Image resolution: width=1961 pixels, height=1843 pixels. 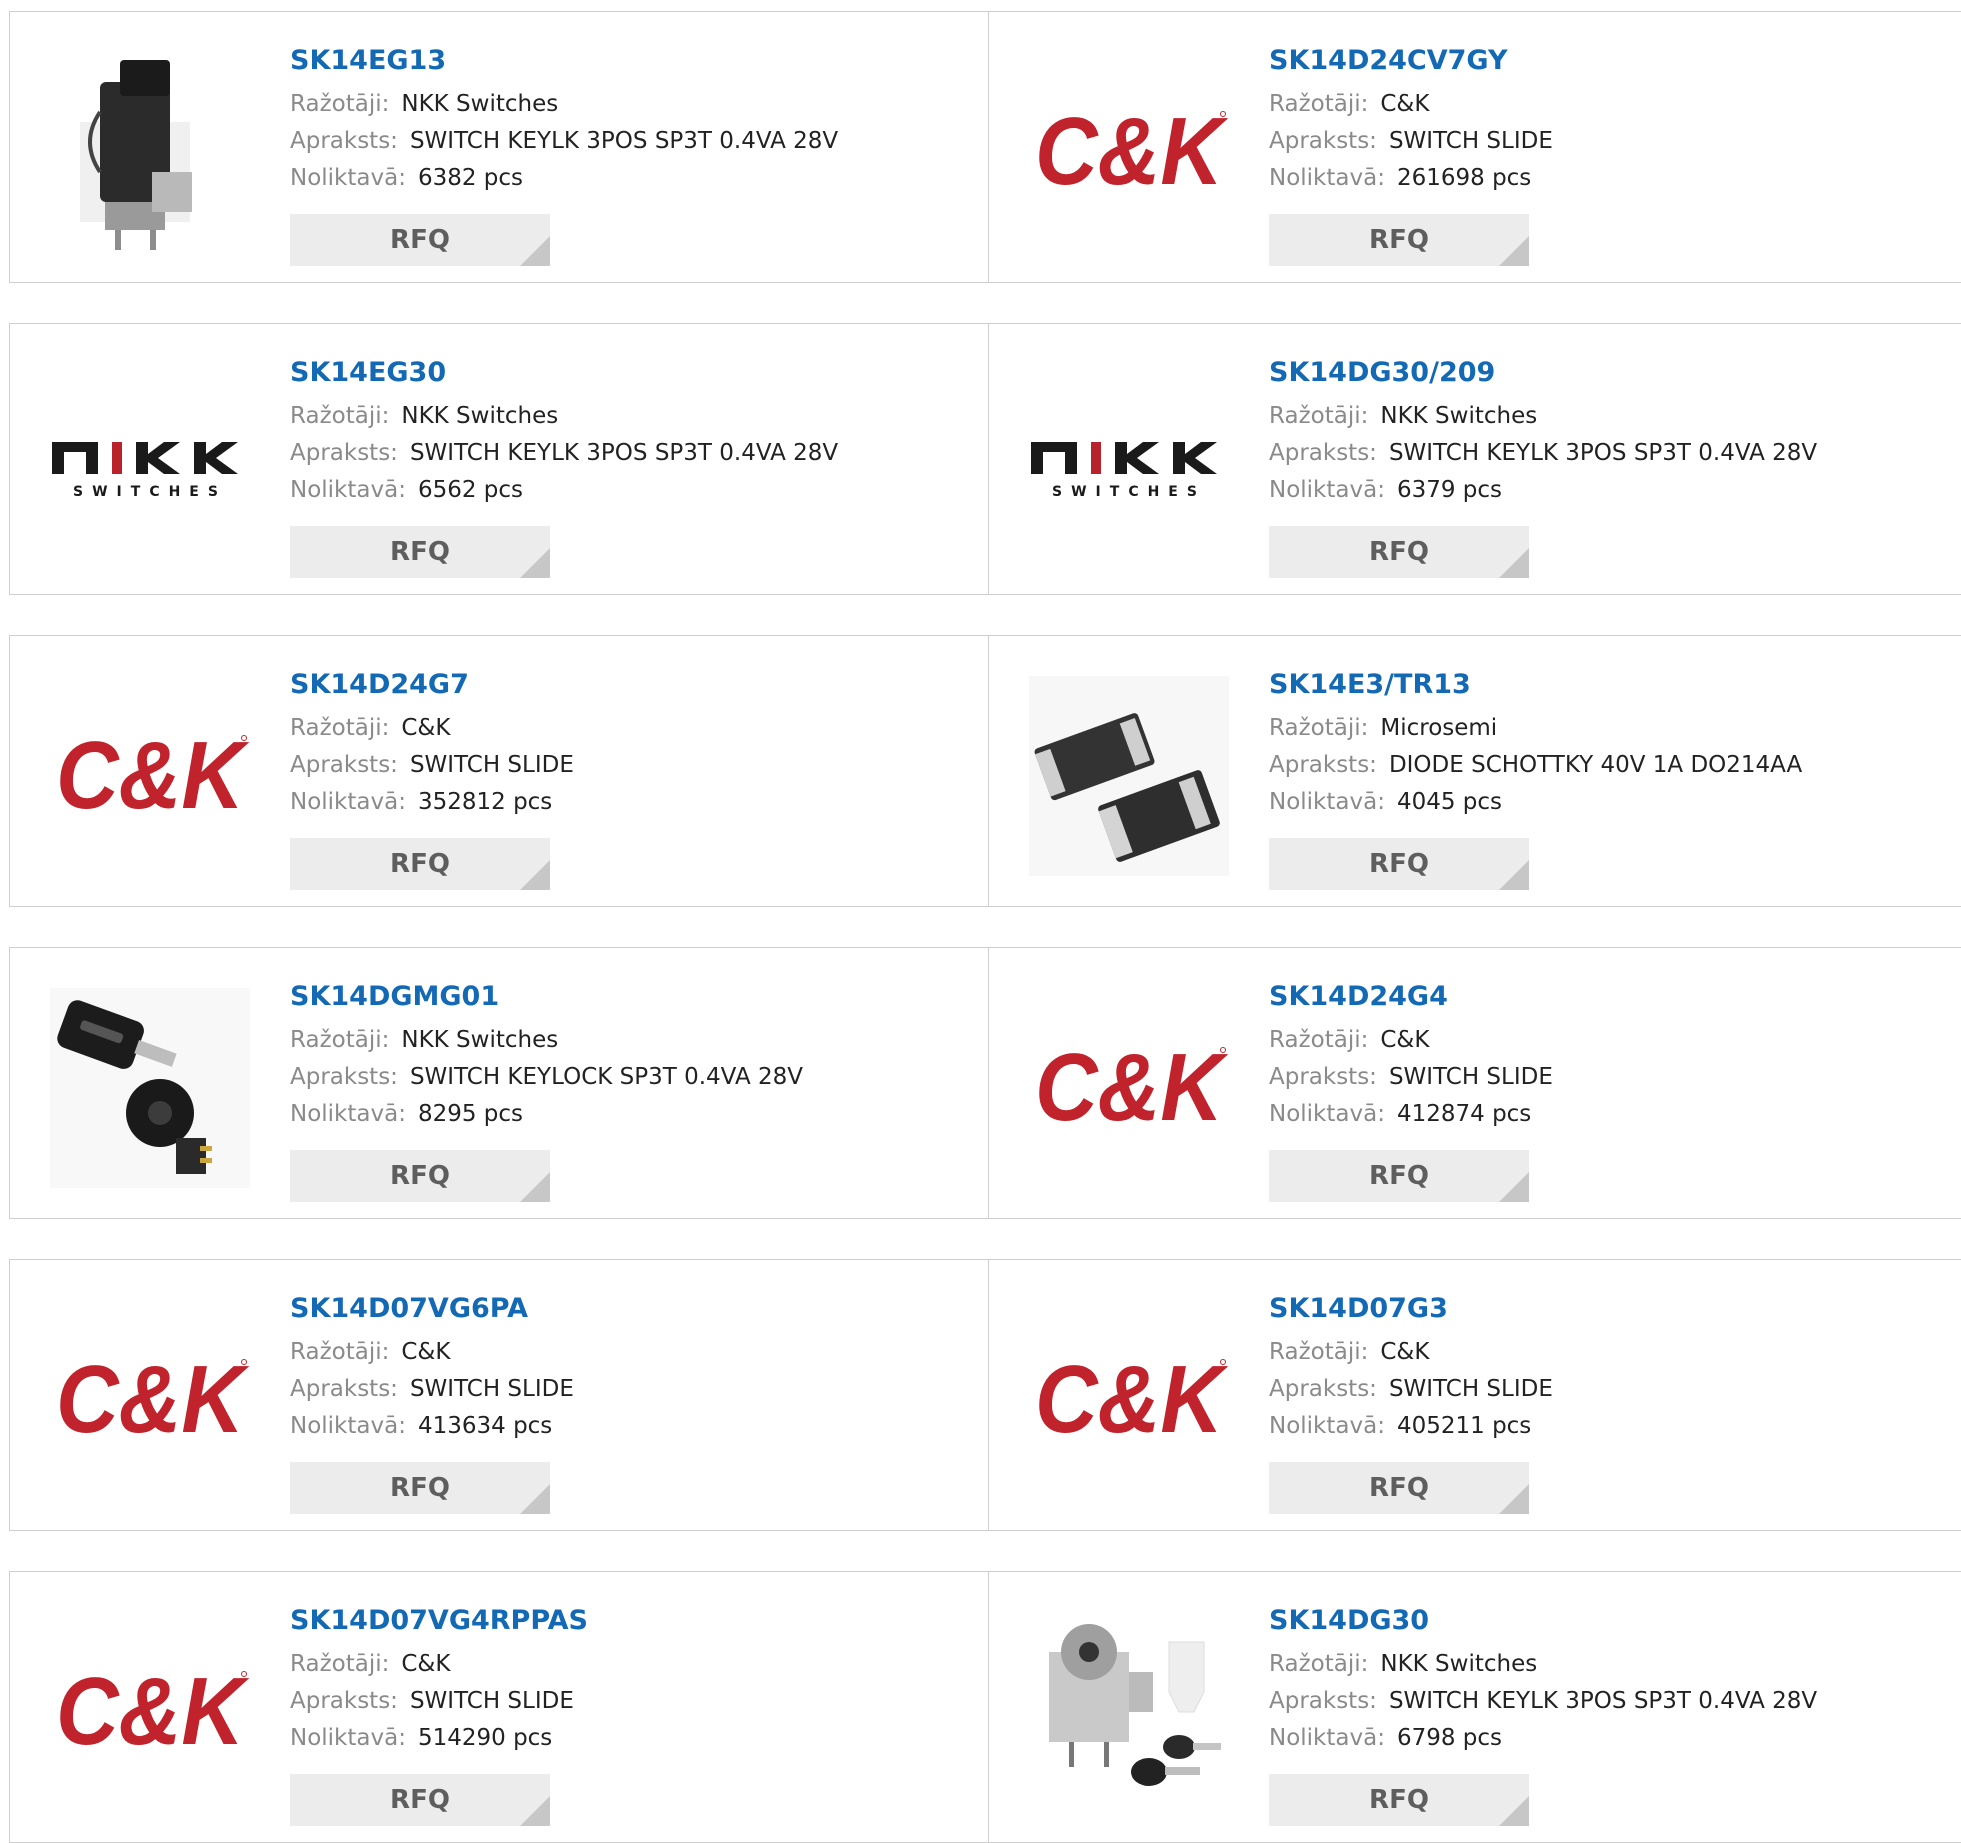 What do you see at coordinates (432, 685) in the screenshot?
I see `part-number-link: SK14D24G7` at bounding box center [432, 685].